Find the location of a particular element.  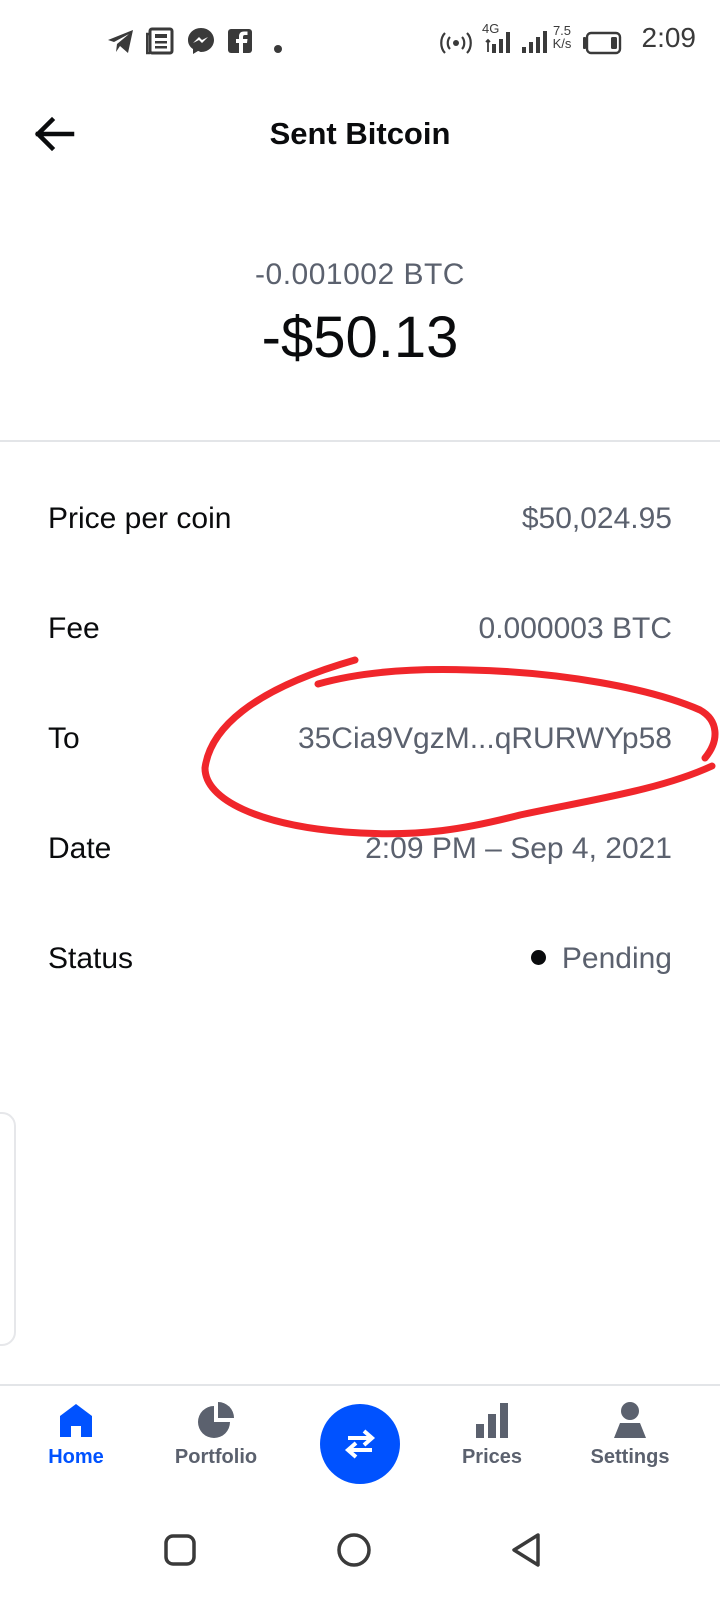

user-icon is located at coordinates (630, 1420).